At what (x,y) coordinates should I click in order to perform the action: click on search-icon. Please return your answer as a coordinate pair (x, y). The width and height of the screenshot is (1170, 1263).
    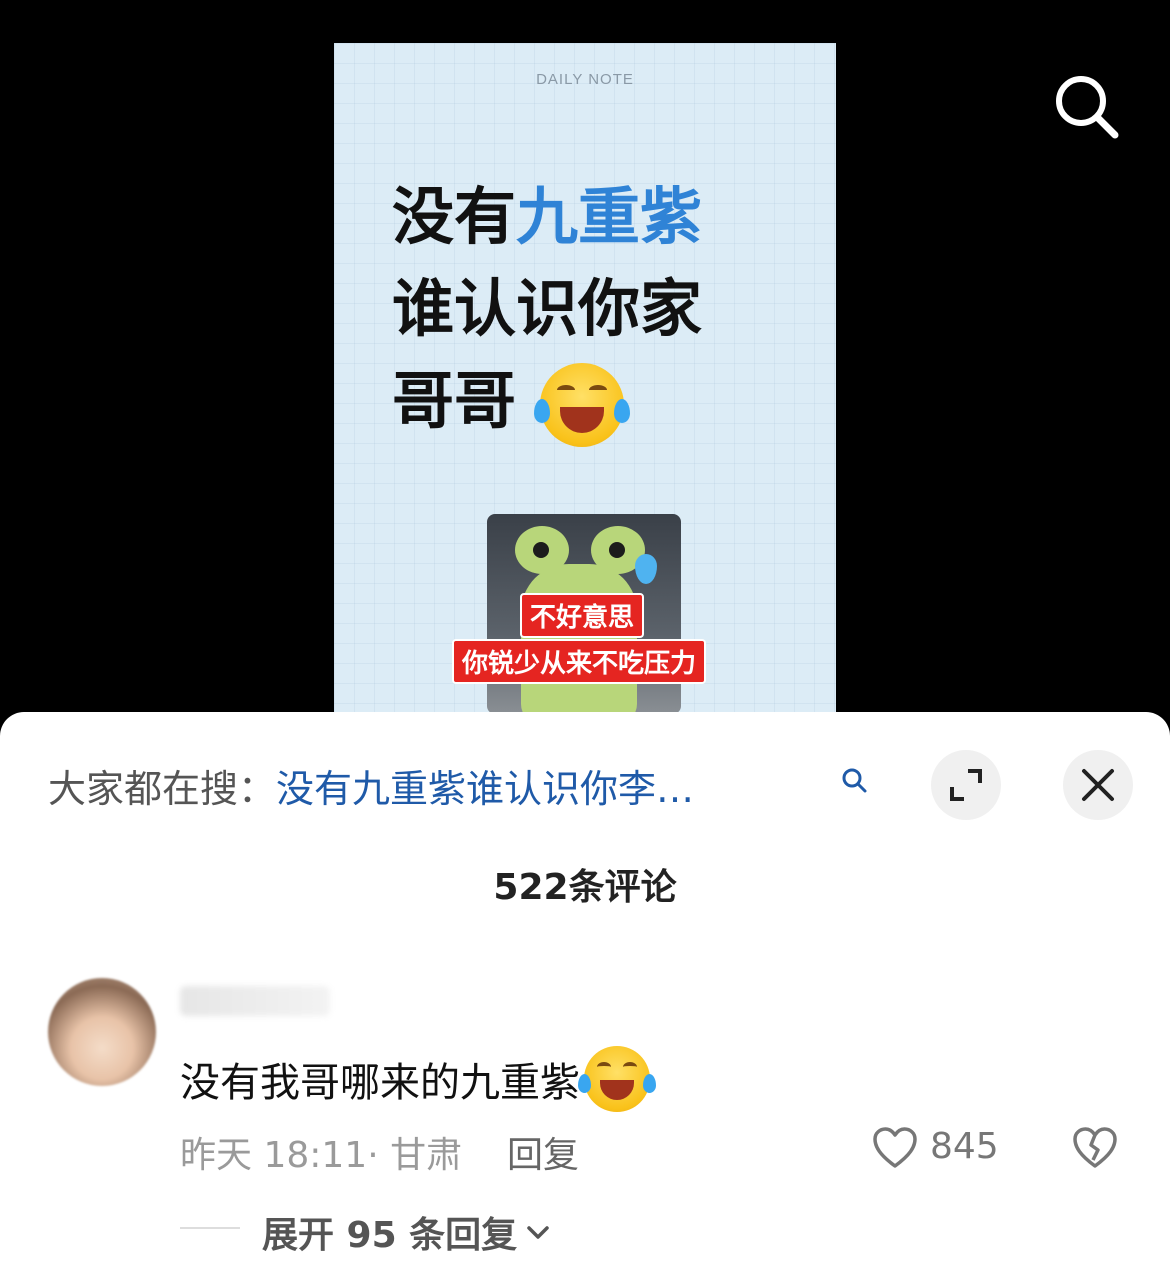
    Looking at the image, I should click on (1087, 107).